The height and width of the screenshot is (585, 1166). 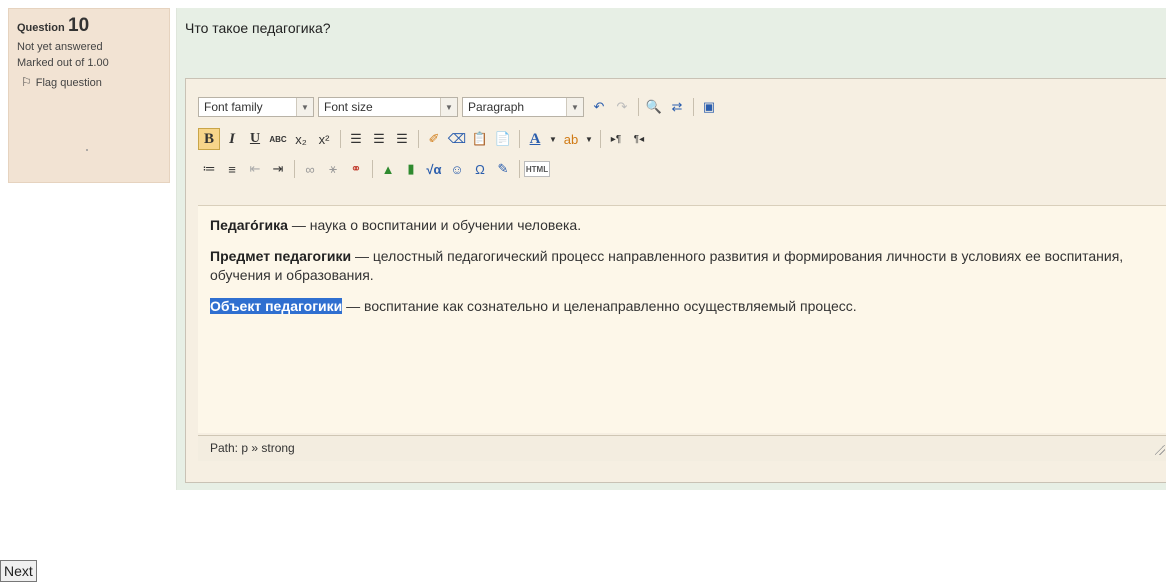 What do you see at coordinates (209, 139) in the screenshot?
I see `bold-button: B` at bounding box center [209, 139].